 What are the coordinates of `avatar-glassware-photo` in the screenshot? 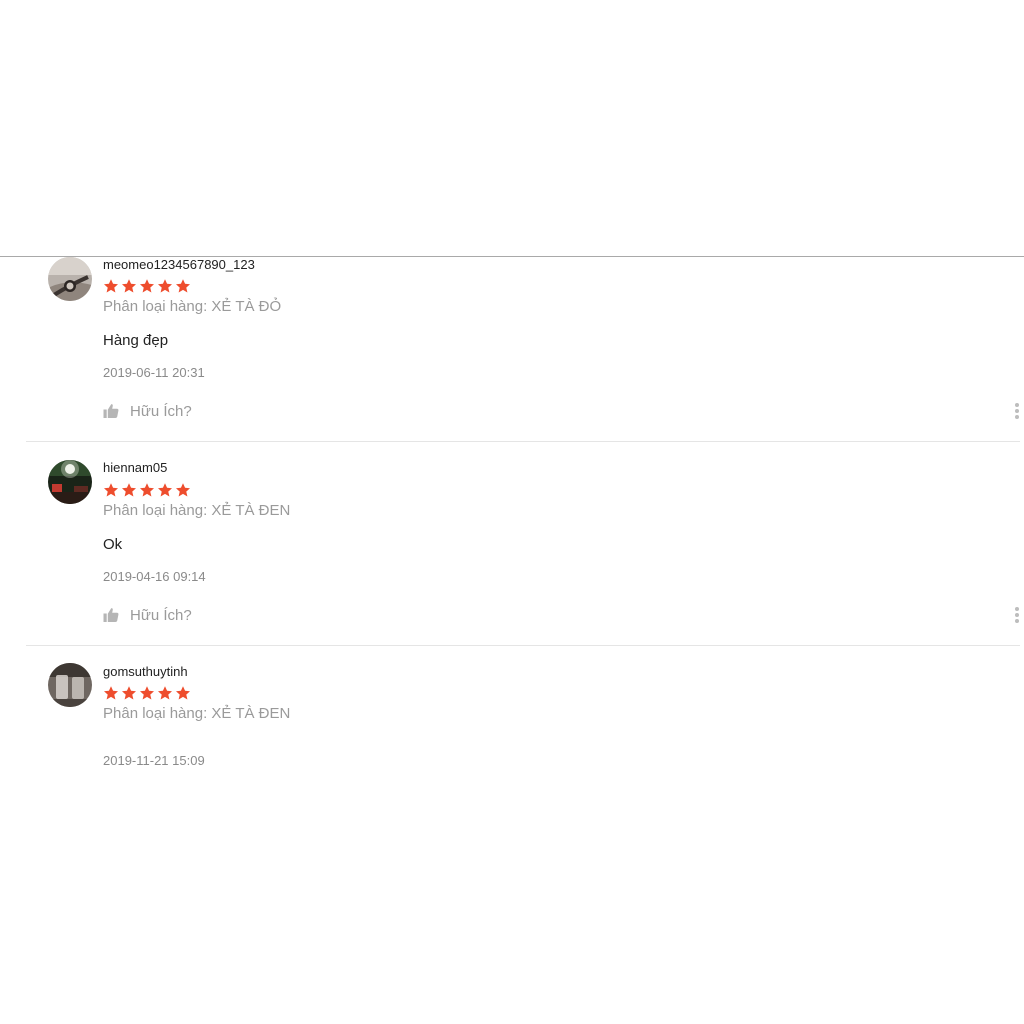 It's located at (70, 685).